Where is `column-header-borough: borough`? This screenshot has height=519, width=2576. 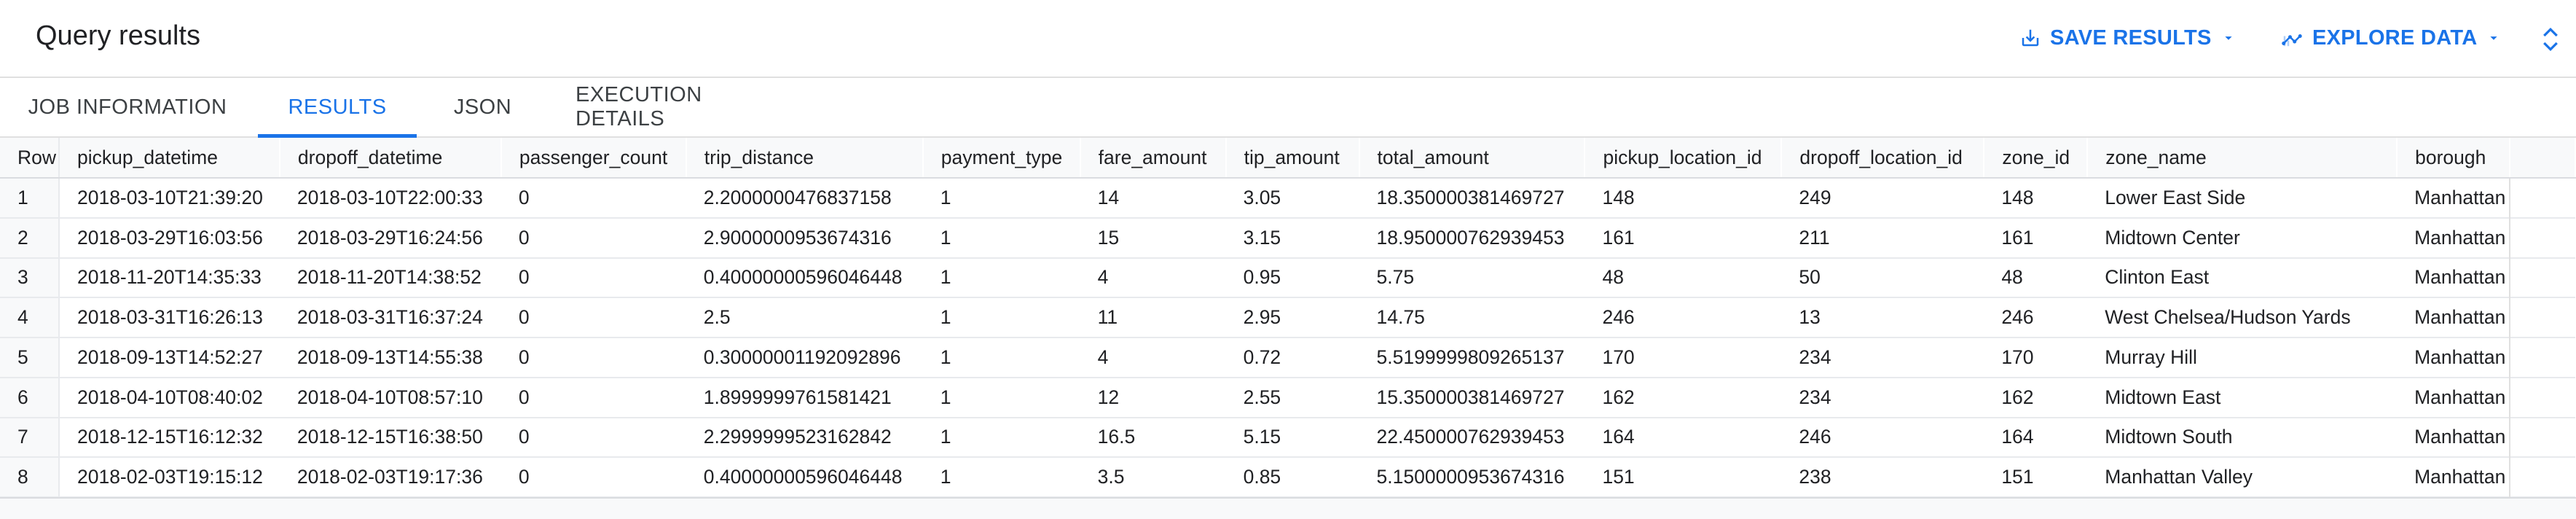
column-header-borough: borough is located at coordinates (2454, 158).